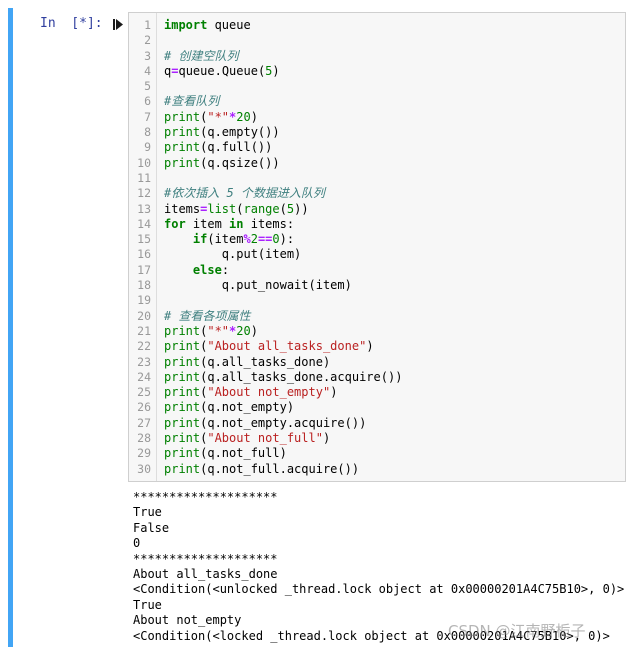 This screenshot has height=647, width=628. What do you see at coordinates (71, 23) in the screenshot?
I see `cell-prompt: In [*]:` at bounding box center [71, 23].